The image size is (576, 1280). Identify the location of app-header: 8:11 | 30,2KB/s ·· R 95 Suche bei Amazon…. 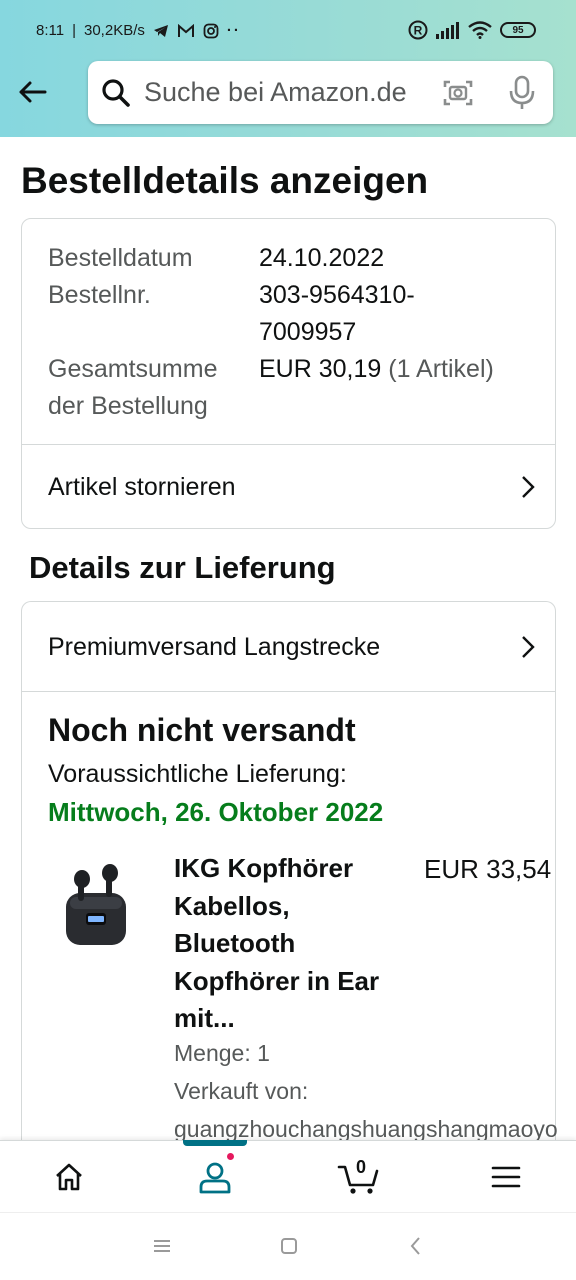
(288, 68).